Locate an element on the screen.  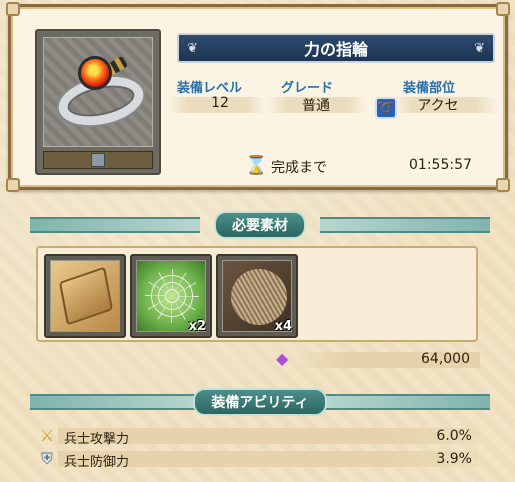
scroll-shape is located at coordinates (86, 296).